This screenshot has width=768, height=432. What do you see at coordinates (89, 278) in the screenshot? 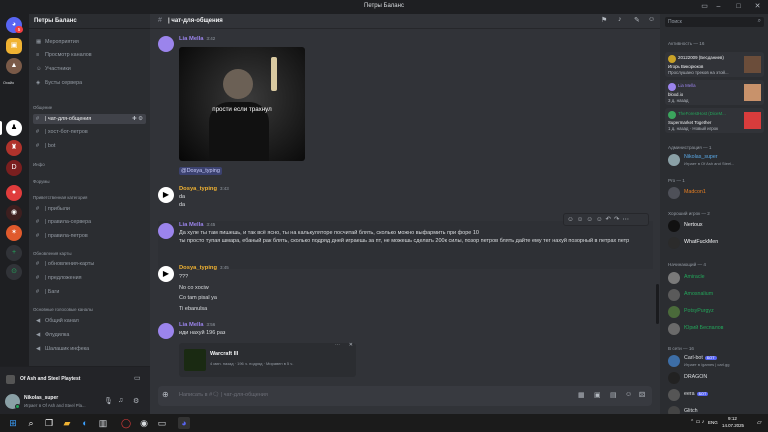
I see `channel-suggestions: # | предложения` at bounding box center [89, 278].